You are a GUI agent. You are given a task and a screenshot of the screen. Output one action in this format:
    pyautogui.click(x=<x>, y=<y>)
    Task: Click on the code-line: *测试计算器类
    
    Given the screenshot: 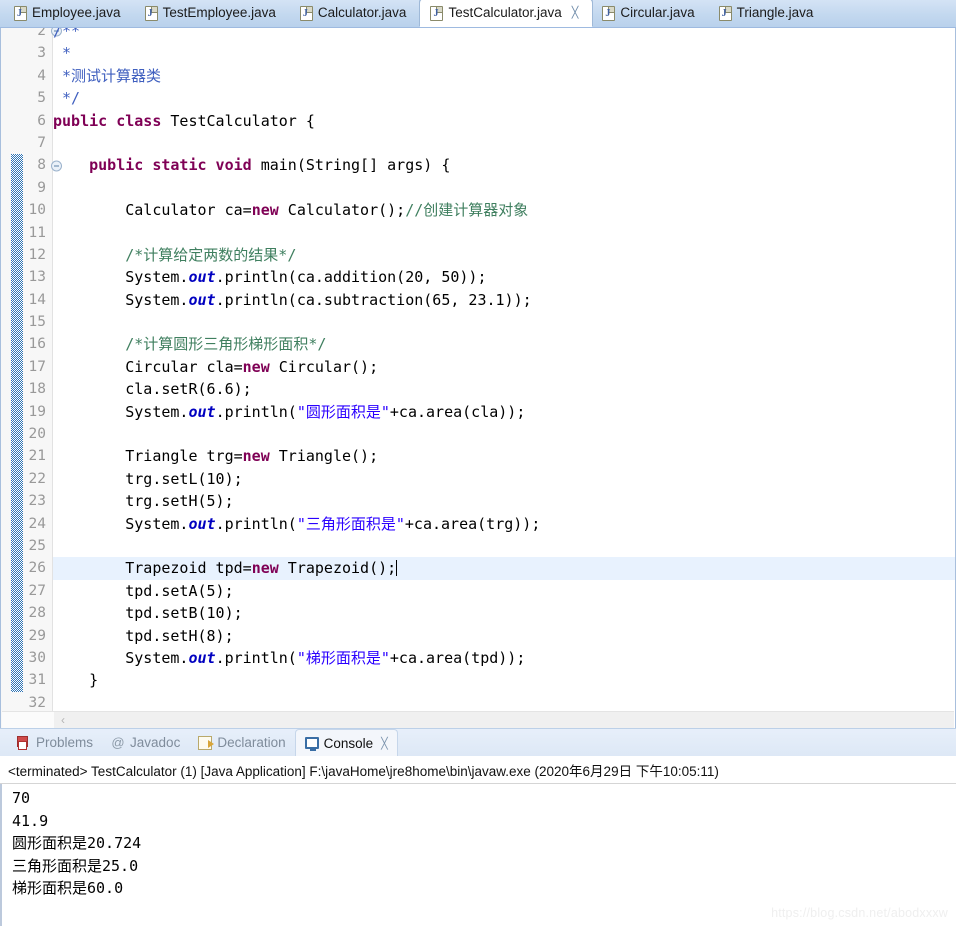 What is the action you would take?
    pyautogui.click(x=504, y=76)
    